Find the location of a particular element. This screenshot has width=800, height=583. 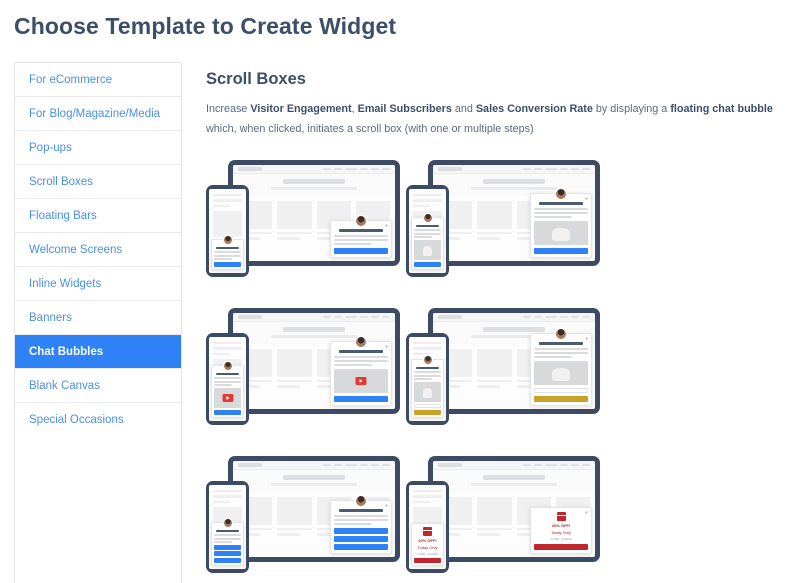

widget-preview-mobile: 20% OFF! Today Only CODE: SAVE20 is located at coordinates (427, 544).